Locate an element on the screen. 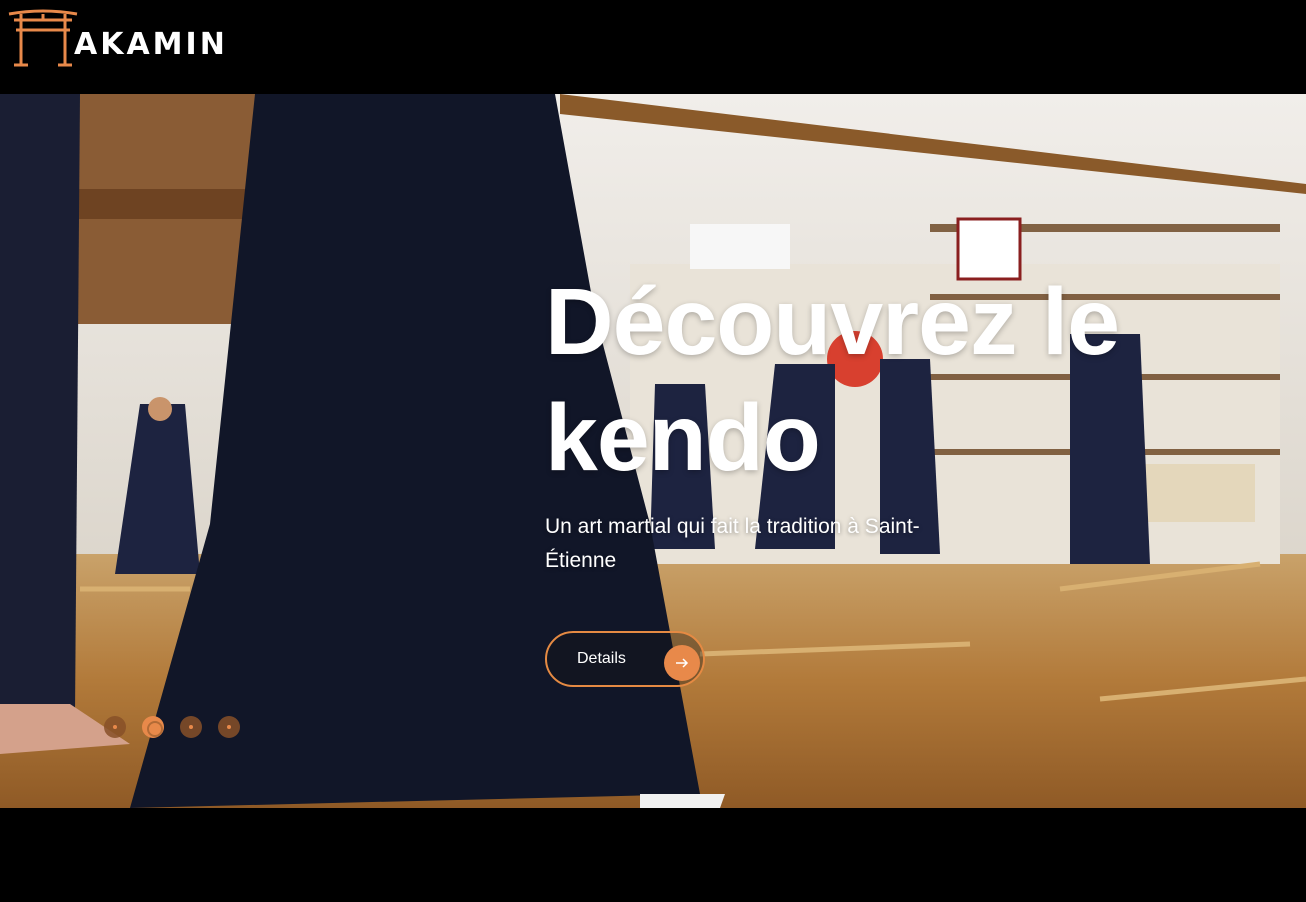  details-button: Details is located at coordinates (625, 659).